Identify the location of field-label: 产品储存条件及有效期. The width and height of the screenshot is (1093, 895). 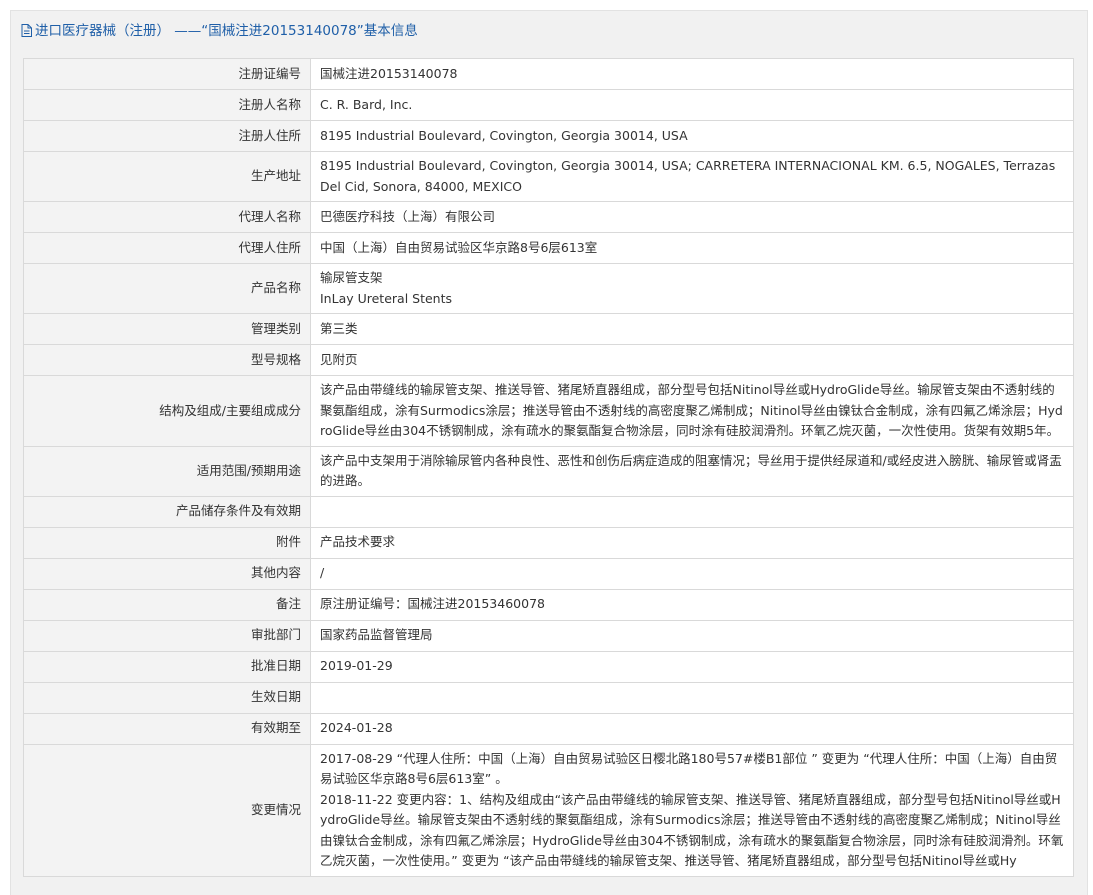
(167, 511).